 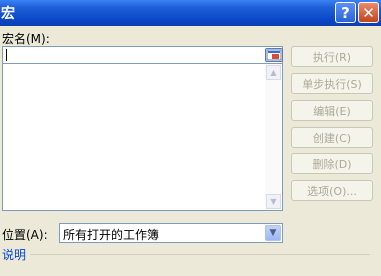 I want to click on macro-name-label: 宏名(M):, so click(x=26, y=39).